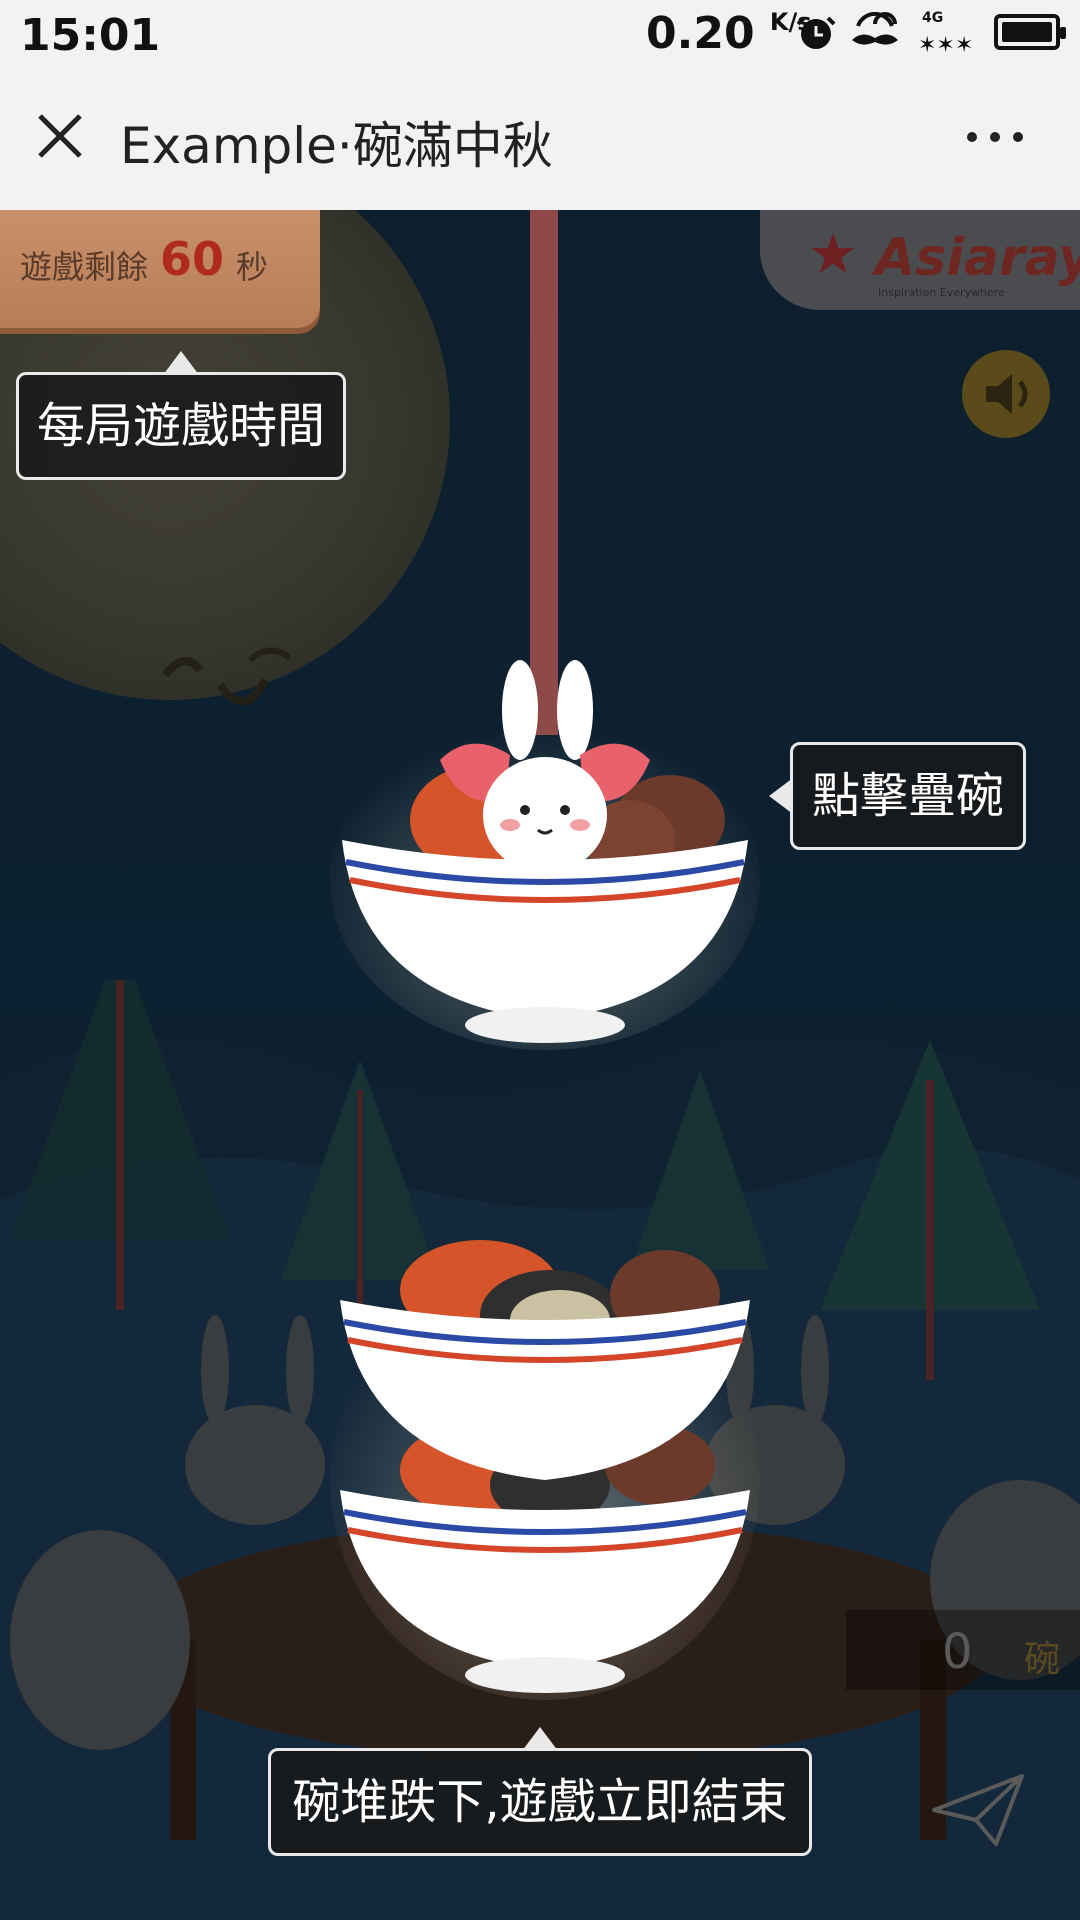 This screenshot has height=1920, width=1080. I want to click on speaker-icon, so click(1007, 394).